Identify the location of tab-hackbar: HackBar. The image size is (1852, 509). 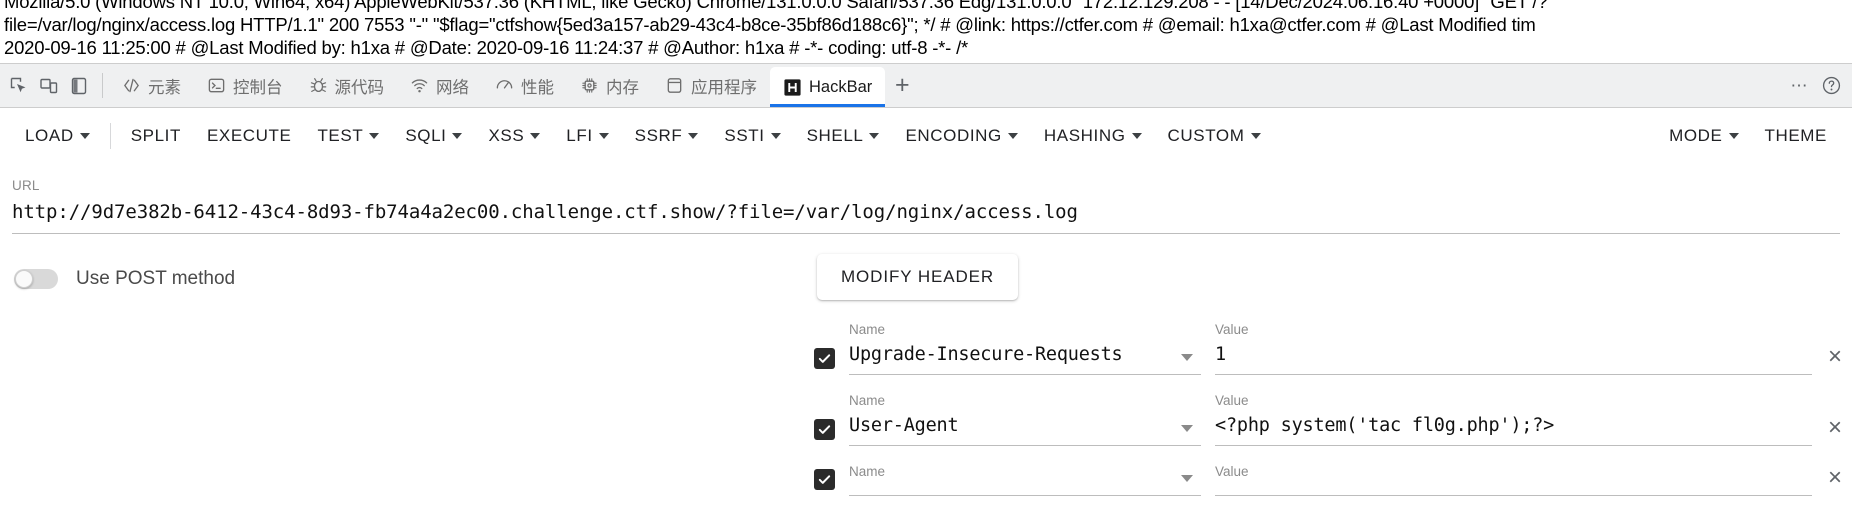
(828, 87).